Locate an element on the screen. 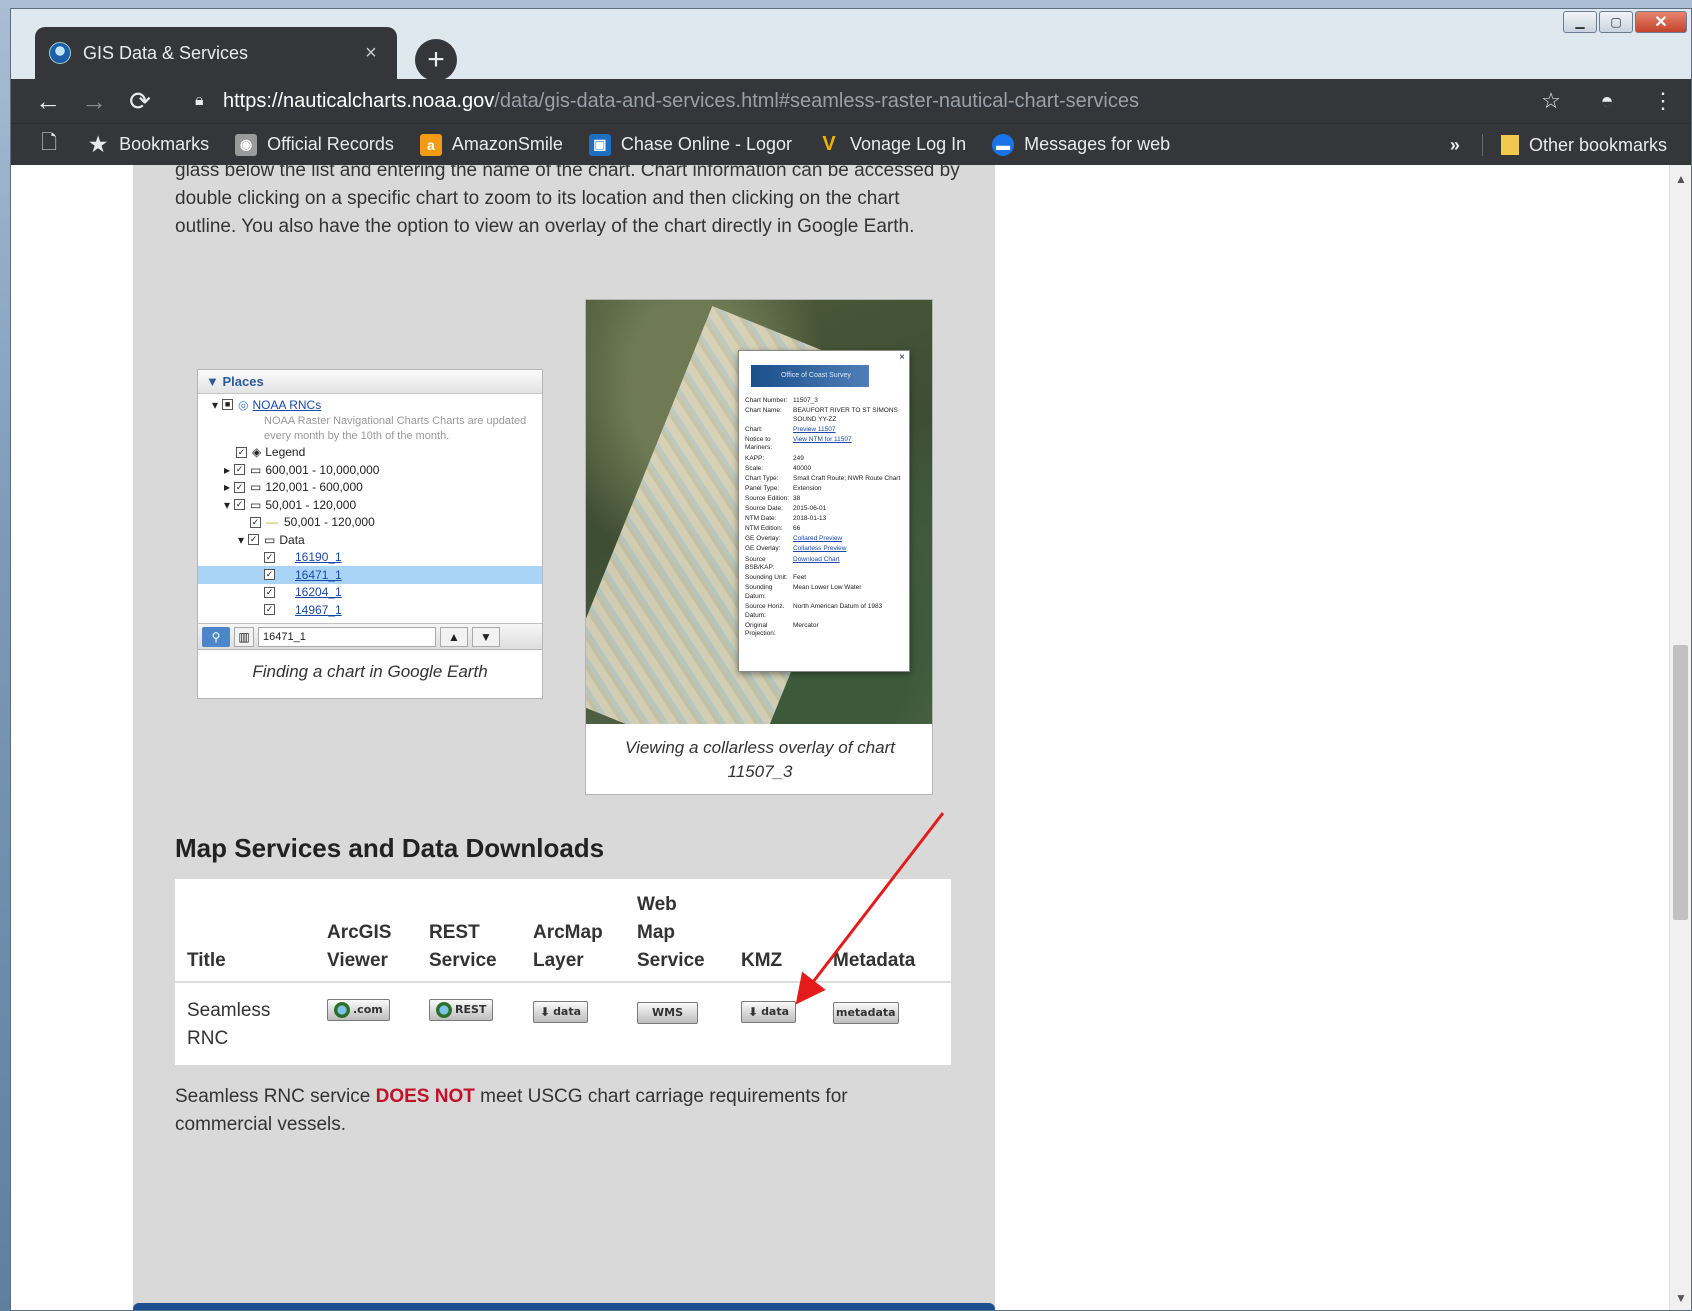  bookmark-label: Bookmarks is located at coordinates (164, 144).